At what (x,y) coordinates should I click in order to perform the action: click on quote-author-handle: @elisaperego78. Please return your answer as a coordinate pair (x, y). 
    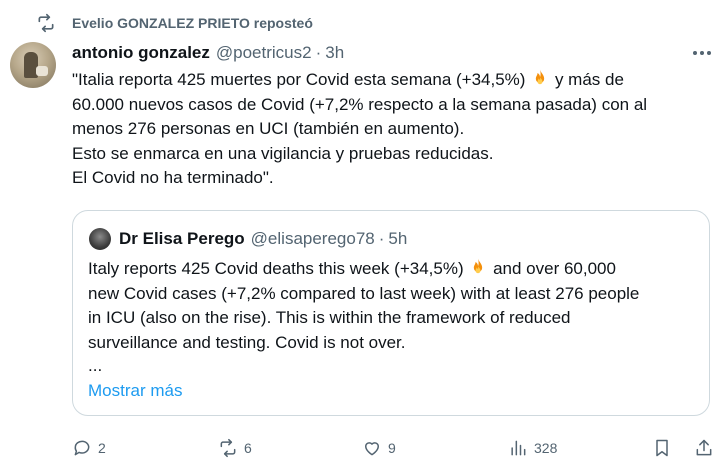
    Looking at the image, I should click on (312, 238).